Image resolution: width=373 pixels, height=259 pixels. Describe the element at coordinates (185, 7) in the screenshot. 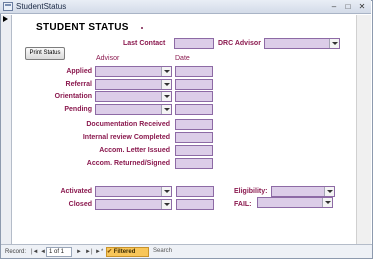

I see `title-bar: StudentStatus – □ ✕` at that location.